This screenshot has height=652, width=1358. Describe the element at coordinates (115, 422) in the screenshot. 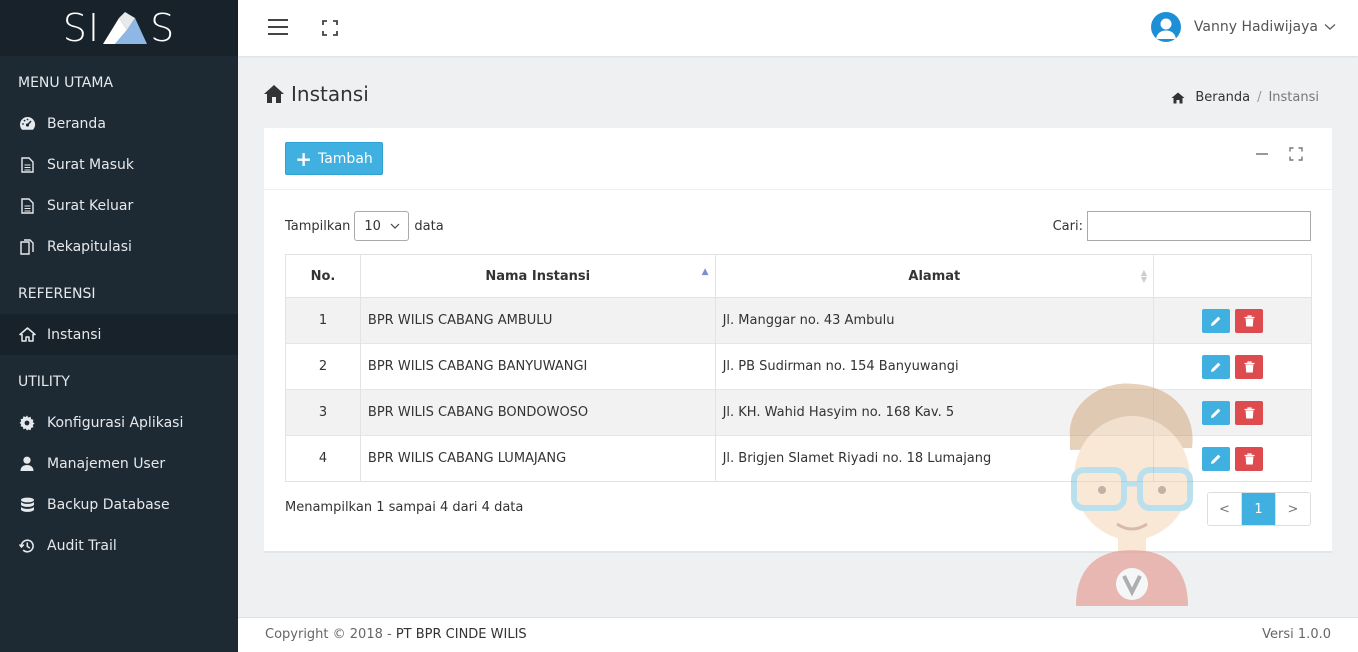

I see `sidebar-item-label: Konfigurasi Aplikasi` at that location.